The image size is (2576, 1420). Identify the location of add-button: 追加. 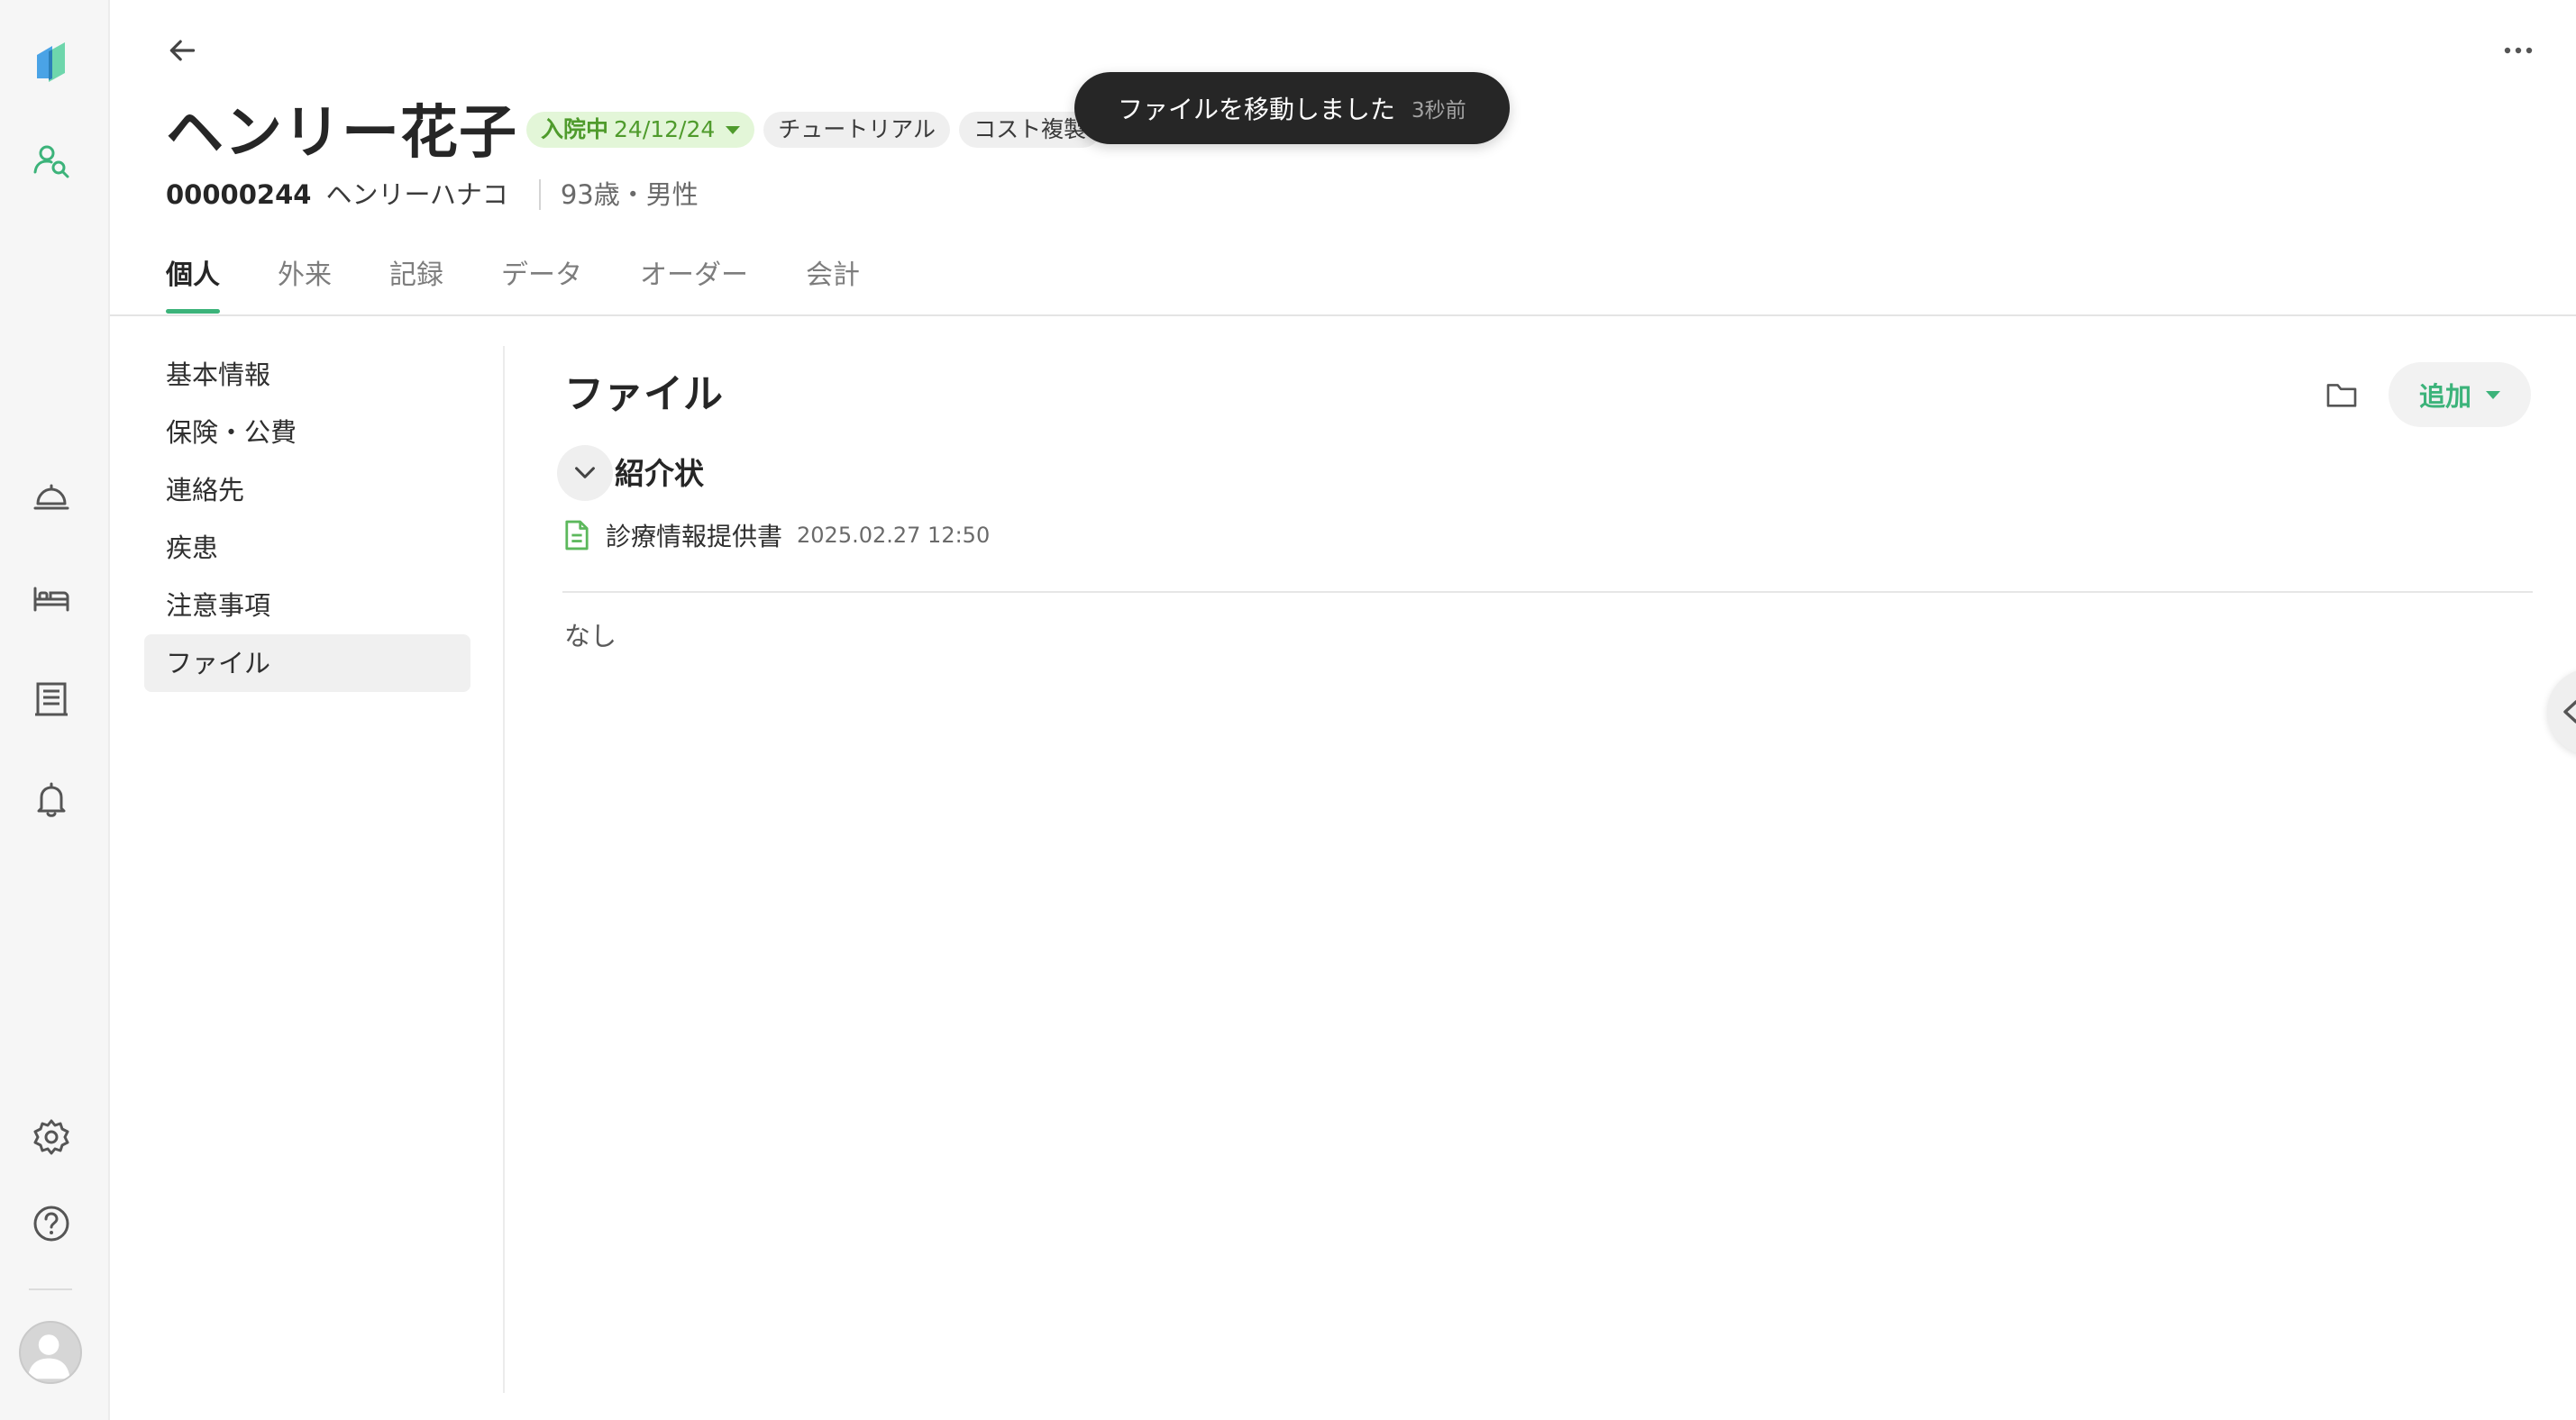
(2460, 395).